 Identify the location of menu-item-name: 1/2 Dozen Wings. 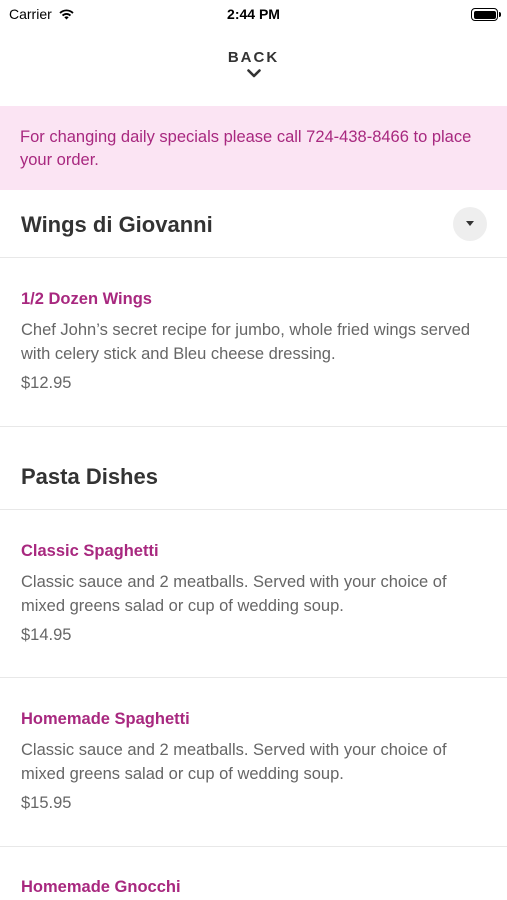
(86, 299).